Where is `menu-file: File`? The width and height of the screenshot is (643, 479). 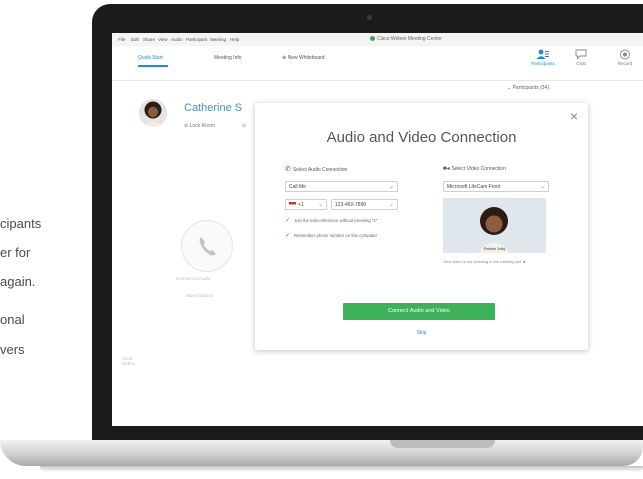
menu-file: File is located at coordinates (121, 39).